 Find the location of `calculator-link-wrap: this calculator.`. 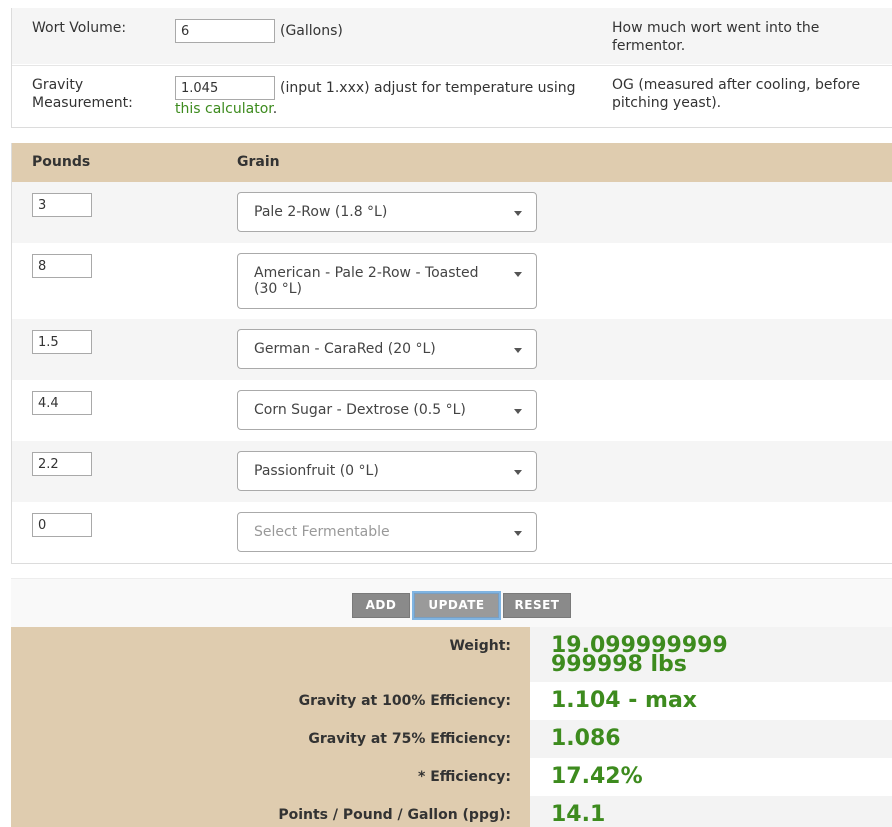

calculator-link-wrap: this calculator. is located at coordinates (226, 109).